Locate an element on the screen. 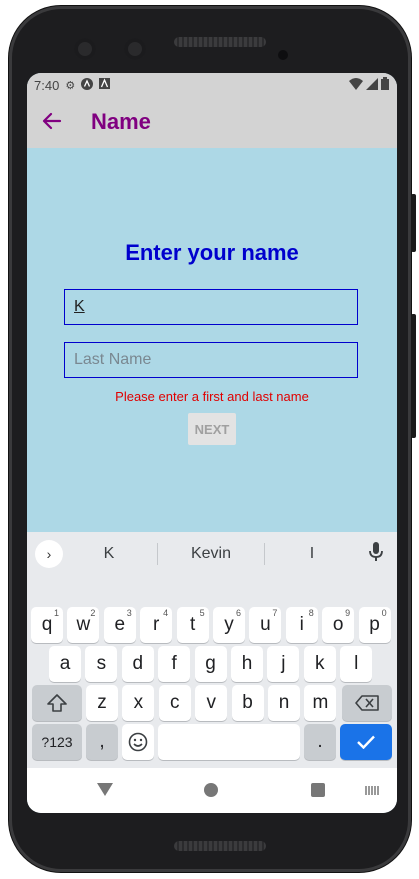 Image resolution: width=419 pixels, height=879 pixels. key-z: z is located at coordinates (102, 703).